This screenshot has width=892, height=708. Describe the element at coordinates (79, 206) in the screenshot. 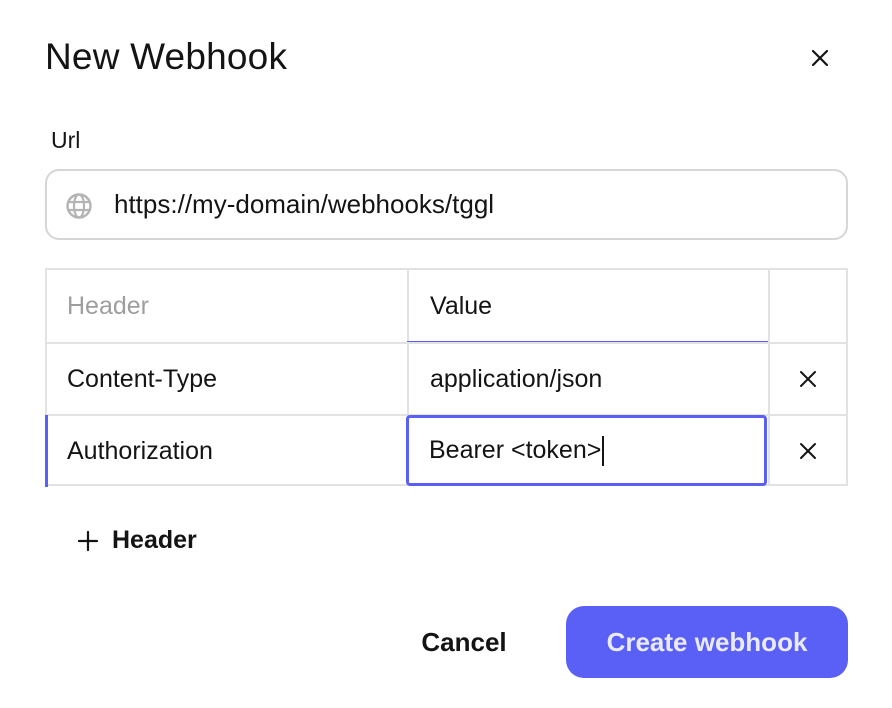

I see `globe-icon` at that location.